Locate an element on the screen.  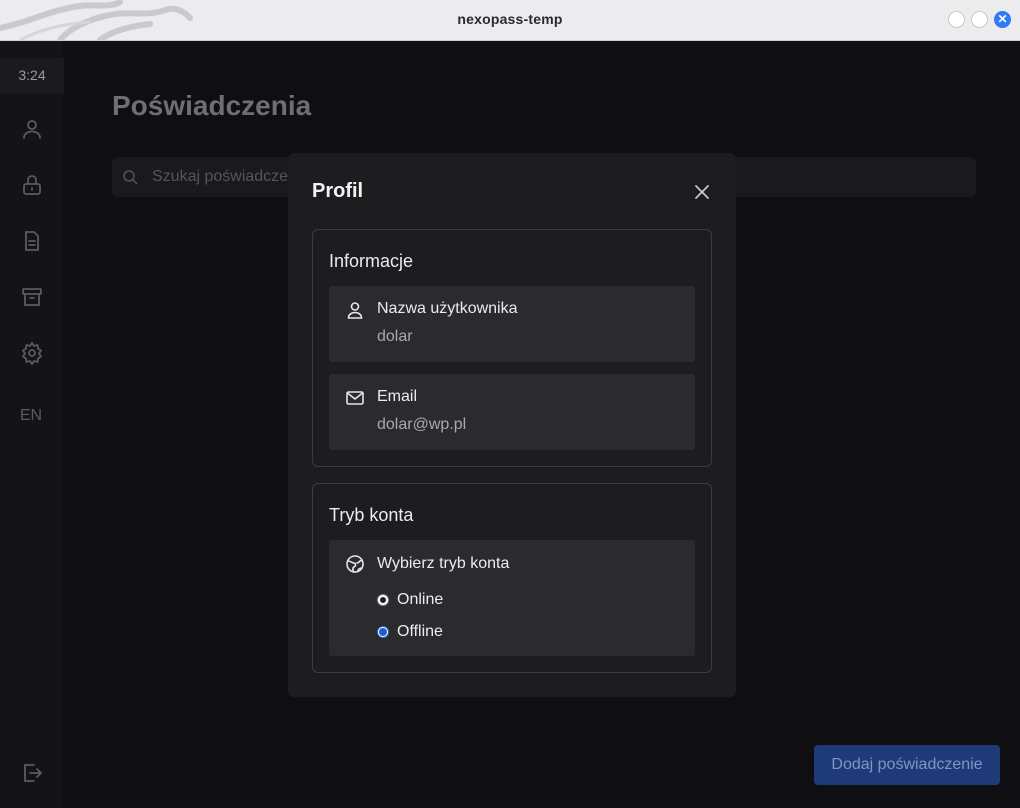
archive-icon is located at coordinates (32, 297).